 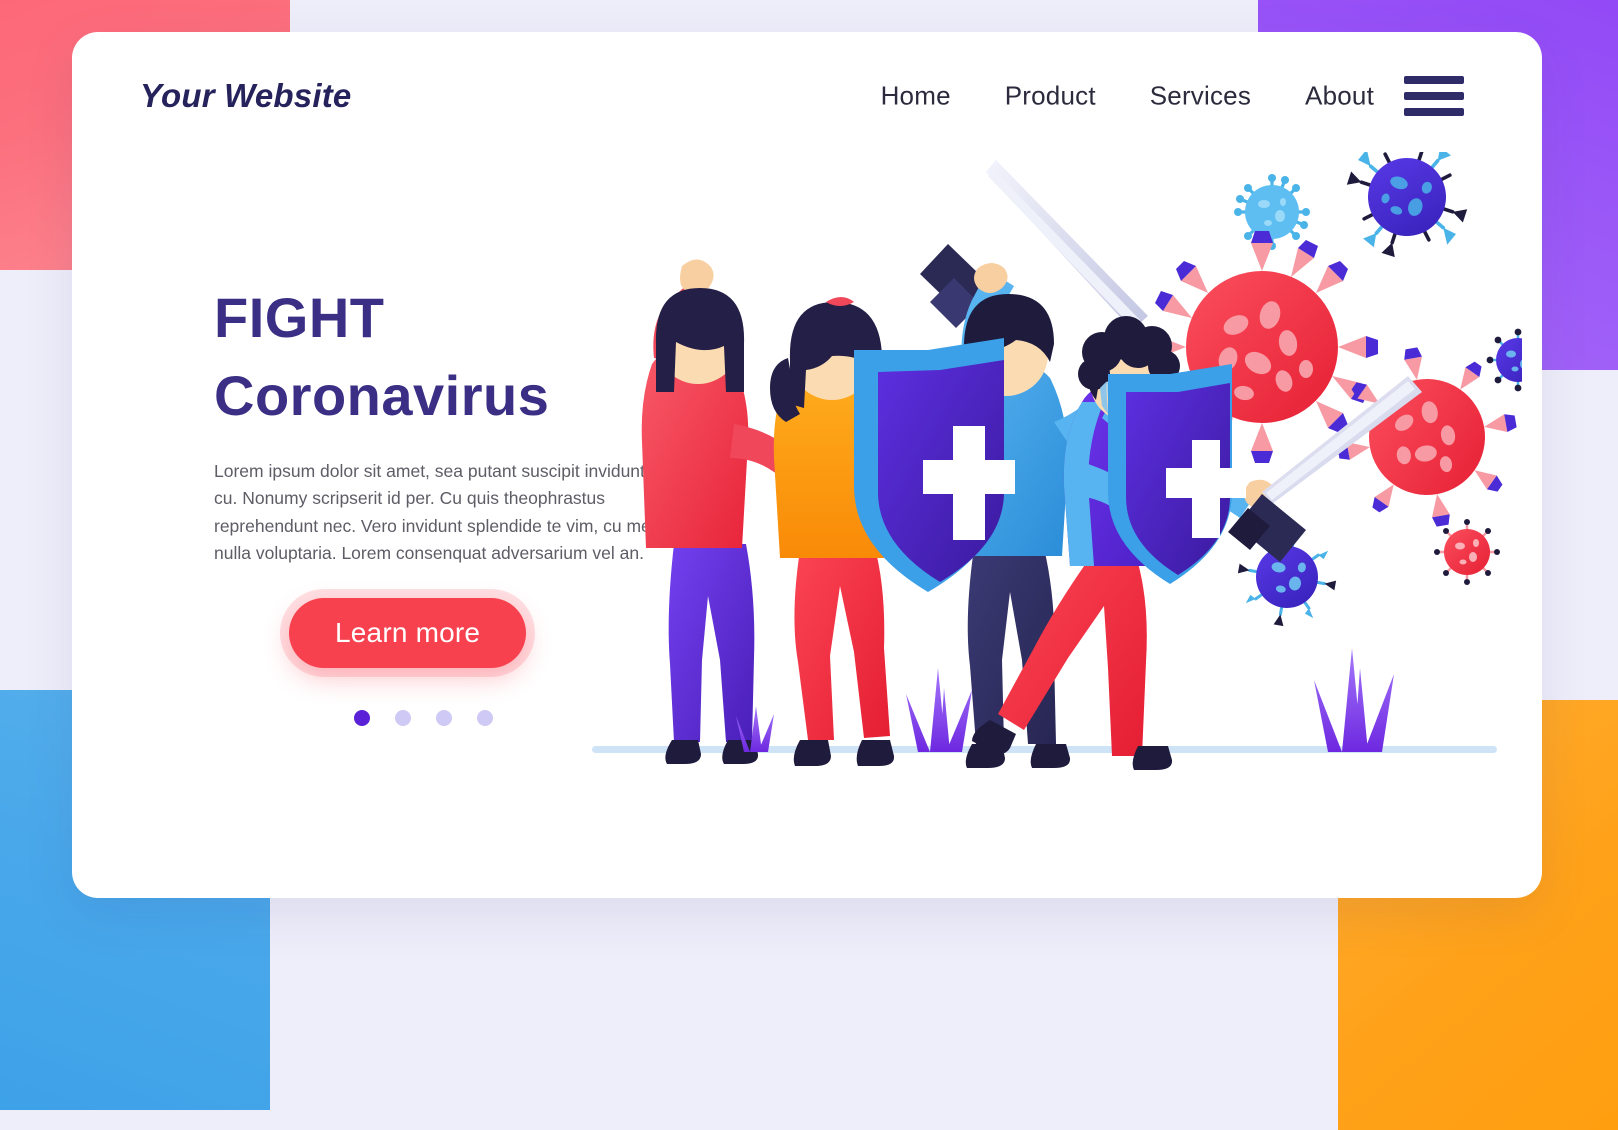 What do you see at coordinates (1504, 360) in the screenshot?
I see `virus-purple-small` at bounding box center [1504, 360].